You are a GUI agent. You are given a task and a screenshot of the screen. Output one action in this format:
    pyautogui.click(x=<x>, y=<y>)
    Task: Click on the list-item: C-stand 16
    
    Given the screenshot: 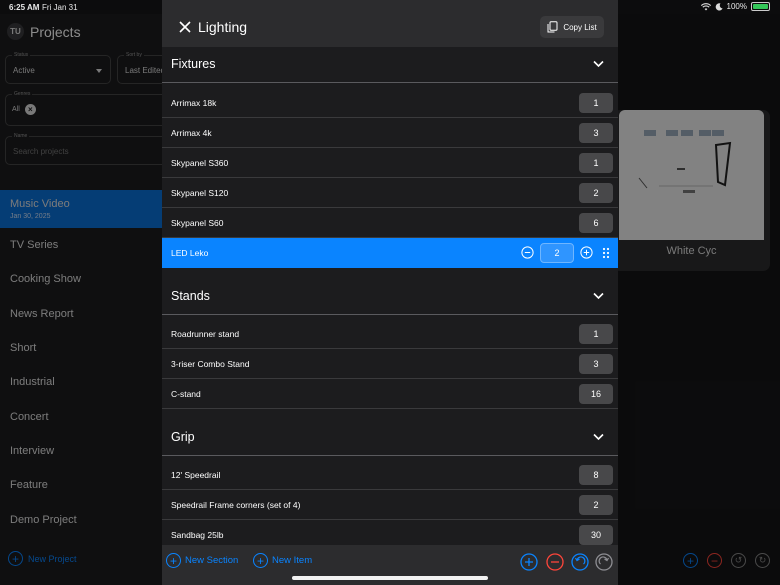 What is the action you would take?
    pyautogui.click(x=390, y=394)
    